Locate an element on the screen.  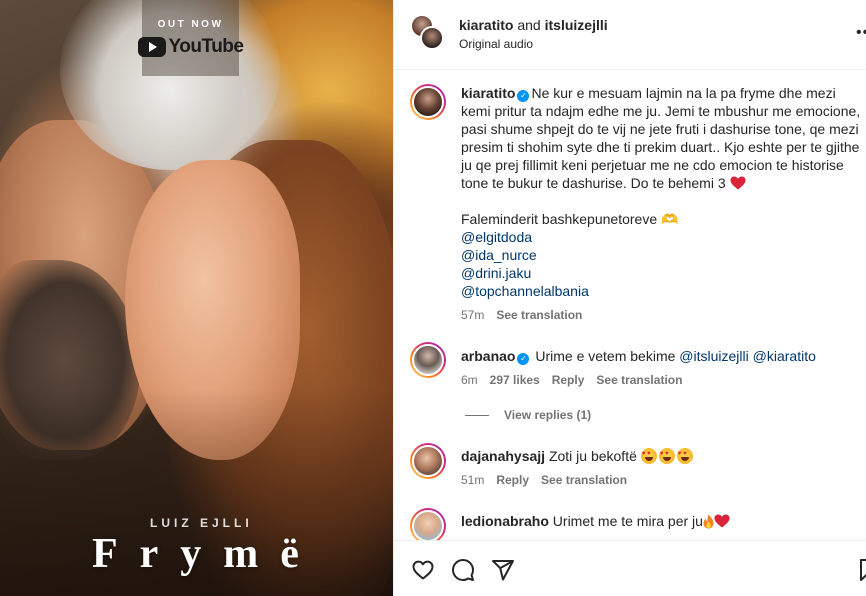
comment-text: dajanahysajj Zoti ju bekoftë is located at coordinates (578, 456).